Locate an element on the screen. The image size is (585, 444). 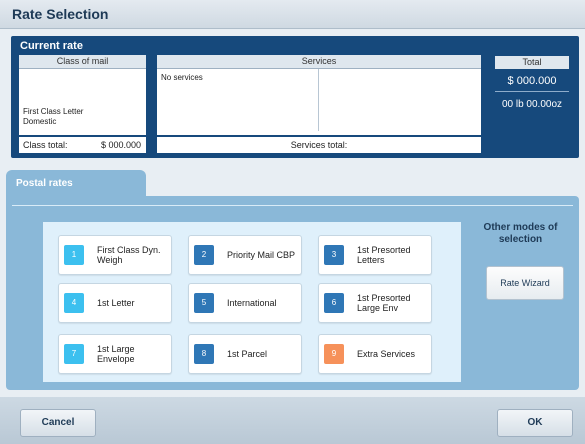
rate-button-2: 2 Priority Mail CBP is located at coordinates (245, 255).